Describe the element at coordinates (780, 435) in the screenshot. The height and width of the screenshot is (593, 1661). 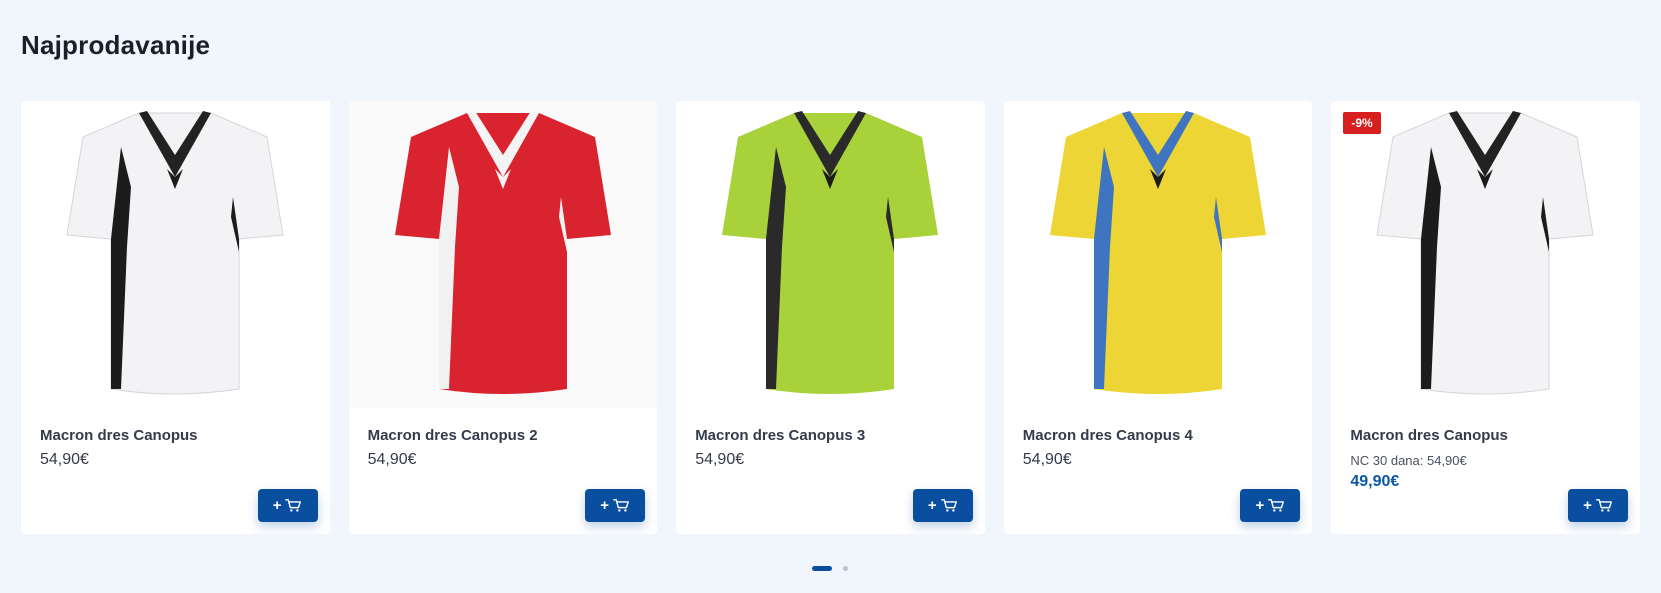
I see `product-name: Macron dres Canopus 3` at that location.